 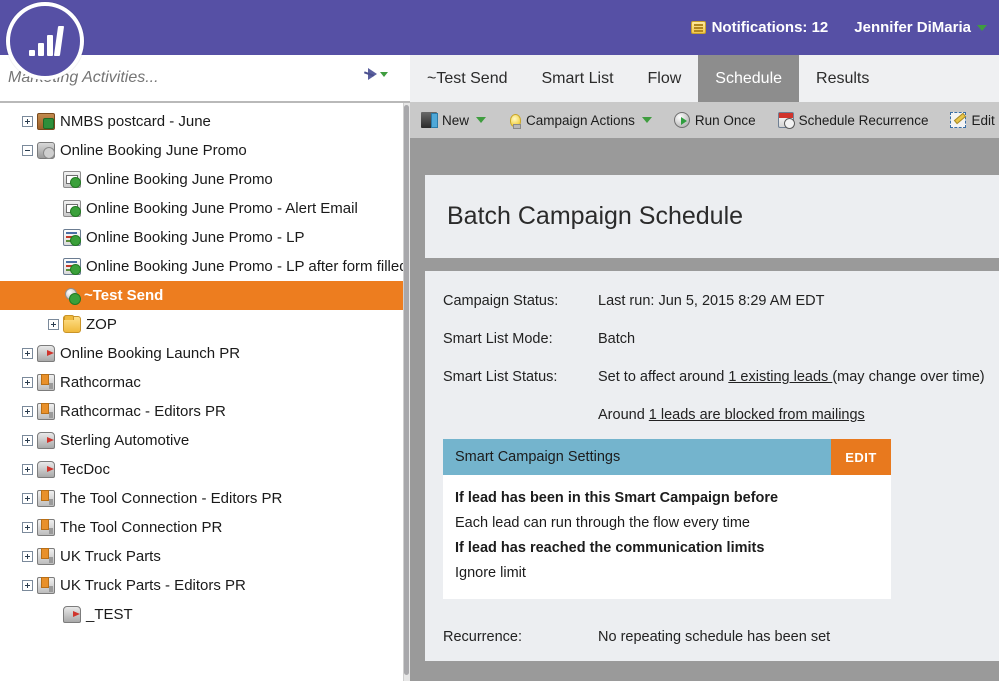 I want to click on tree-item-label: UK Truck Parts, so click(x=110, y=556).